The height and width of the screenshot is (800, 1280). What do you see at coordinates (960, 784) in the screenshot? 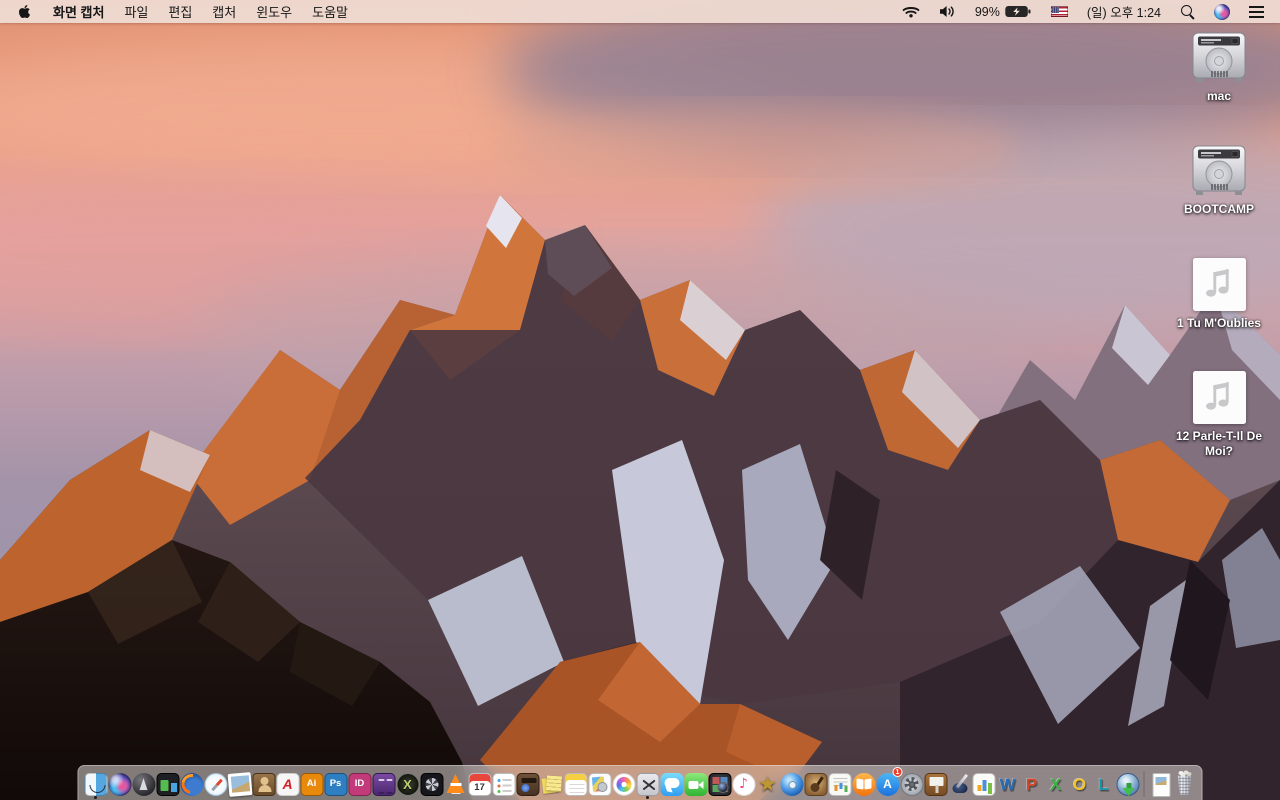
I see `pages` at bounding box center [960, 784].